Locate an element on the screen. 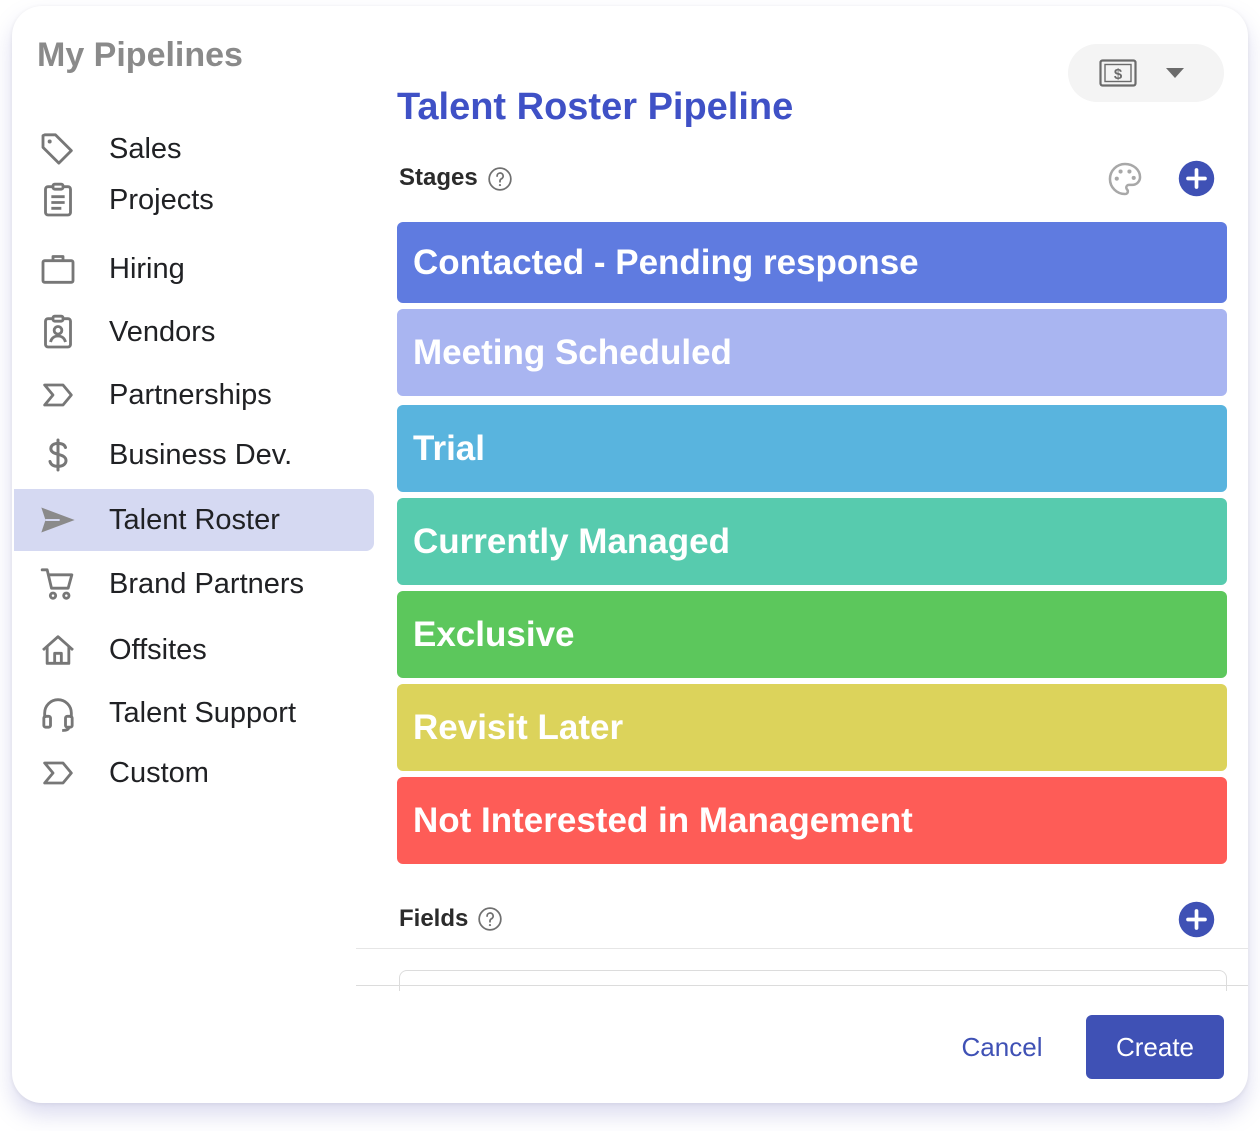 The width and height of the screenshot is (1260, 1131). sidebar-item-label: Custom is located at coordinates (159, 773).